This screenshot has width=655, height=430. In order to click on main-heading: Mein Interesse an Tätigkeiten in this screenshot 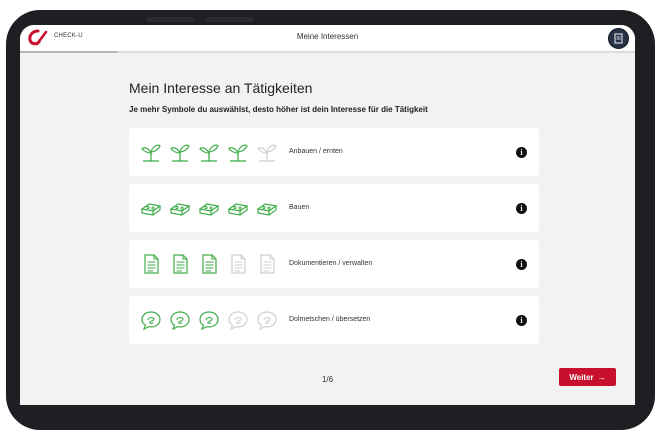, I will do `click(221, 88)`.